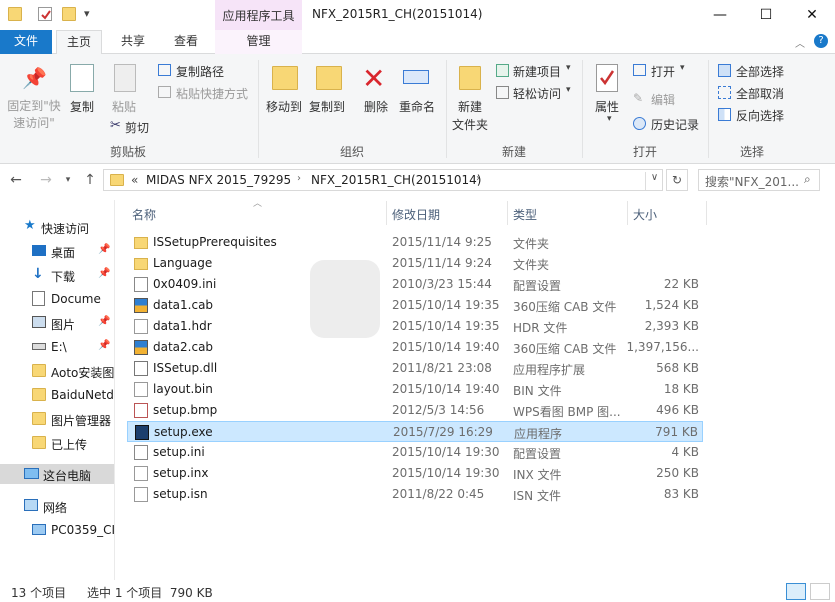 This screenshot has width=835, height=602. What do you see at coordinates (87, 13) in the screenshot?
I see `quick-access-dropdown-icon: ▾` at bounding box center [87, 13].